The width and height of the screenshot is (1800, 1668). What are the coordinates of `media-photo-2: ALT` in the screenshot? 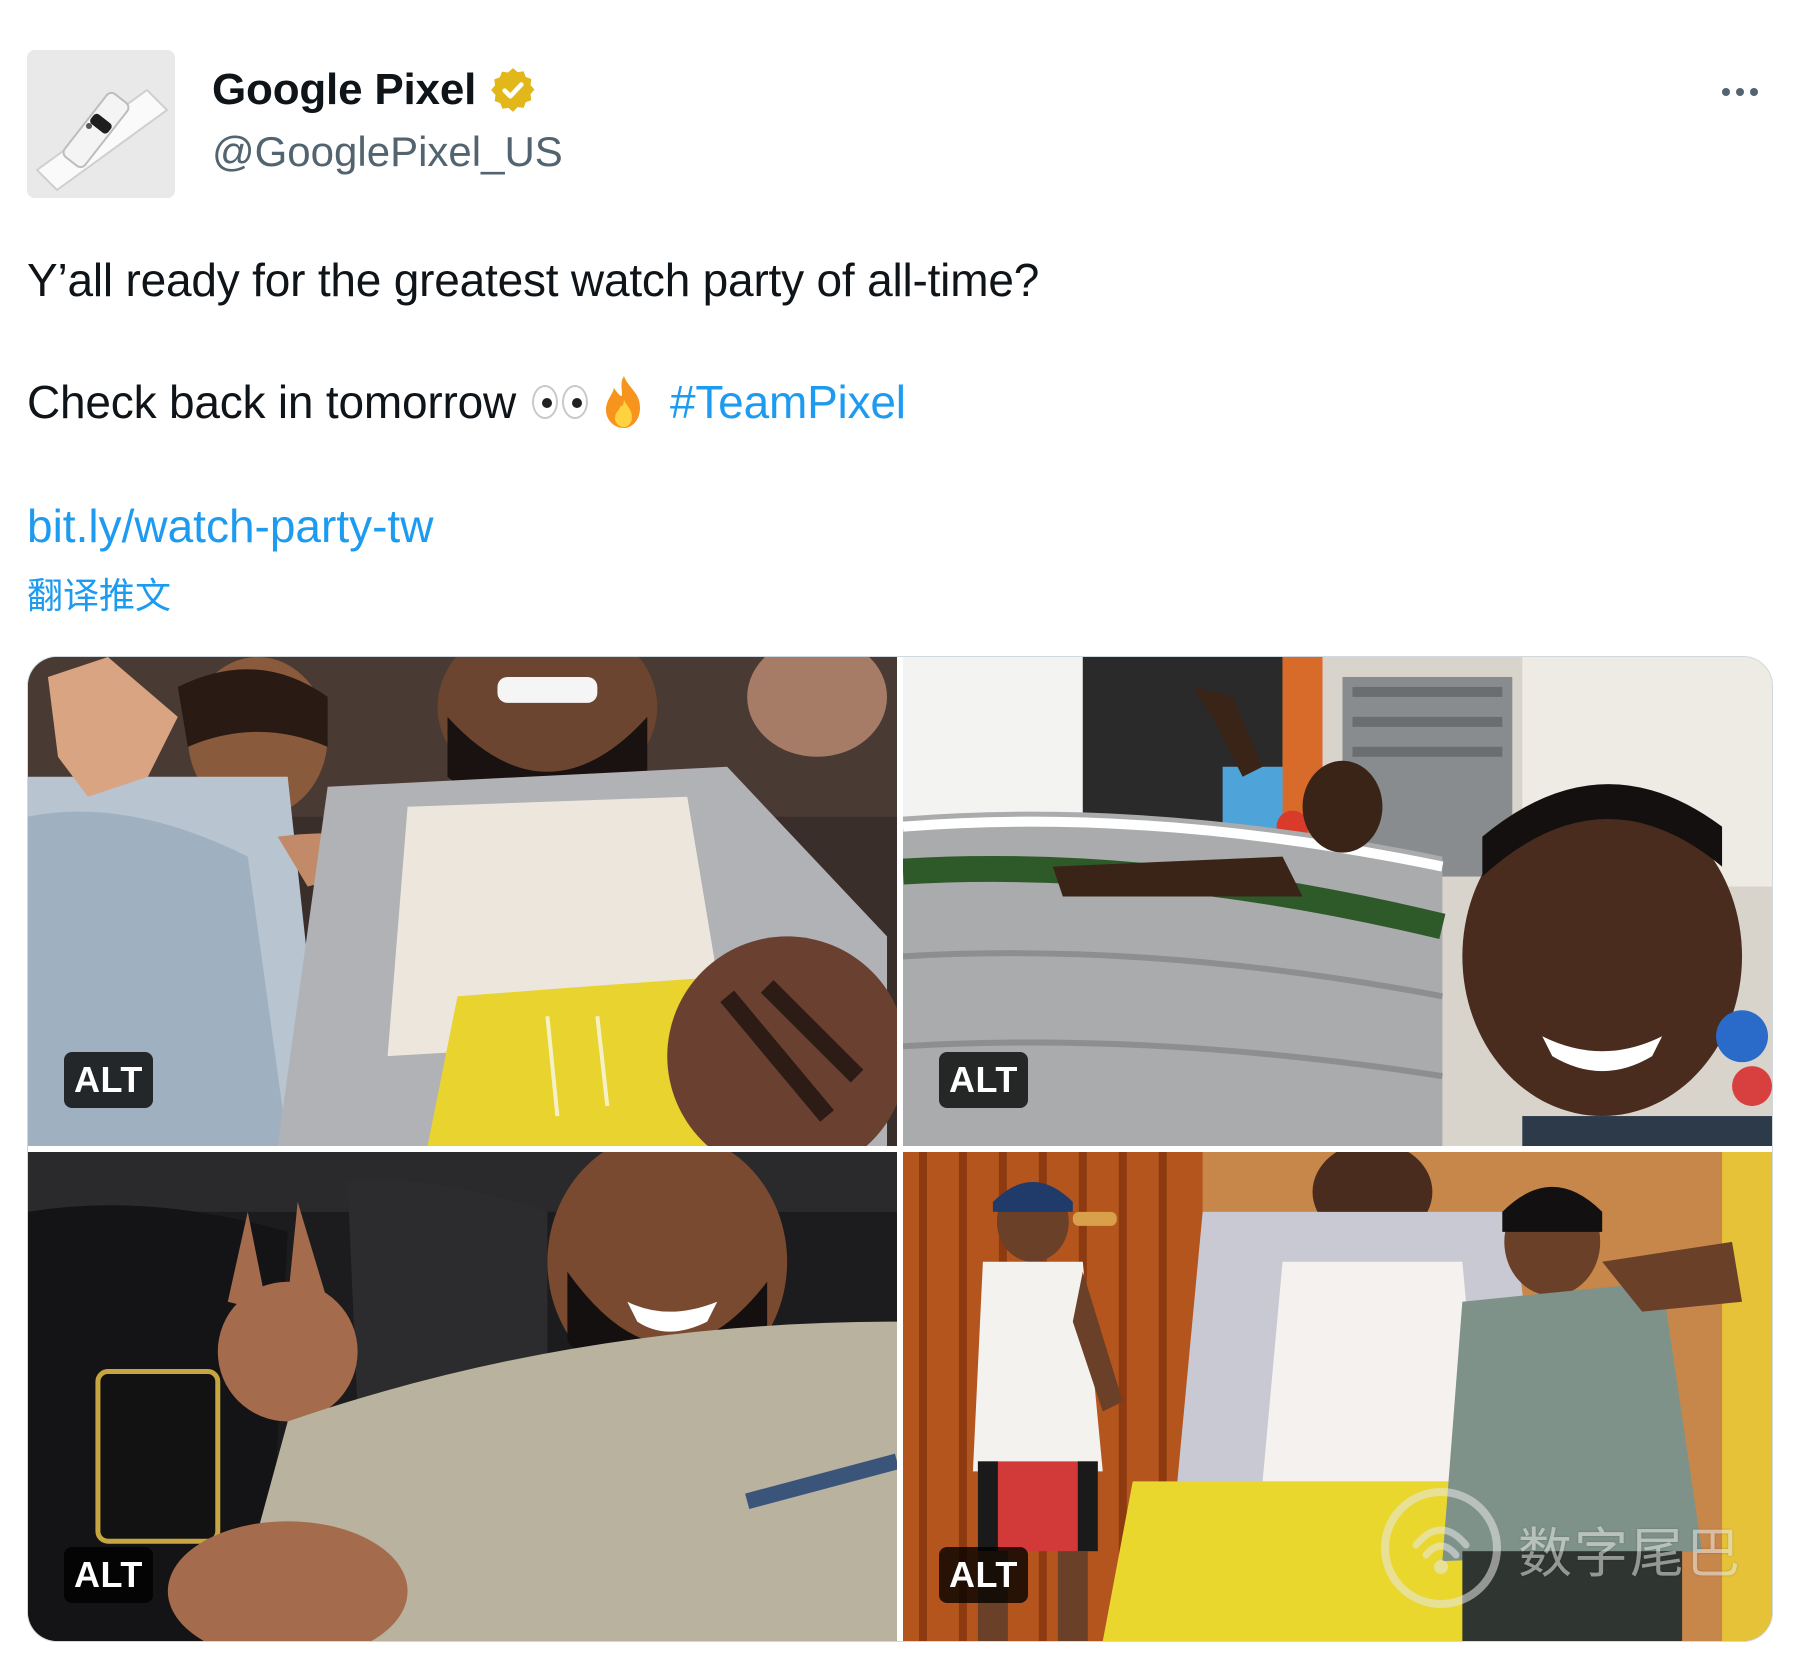 It's located at (1337, 901).